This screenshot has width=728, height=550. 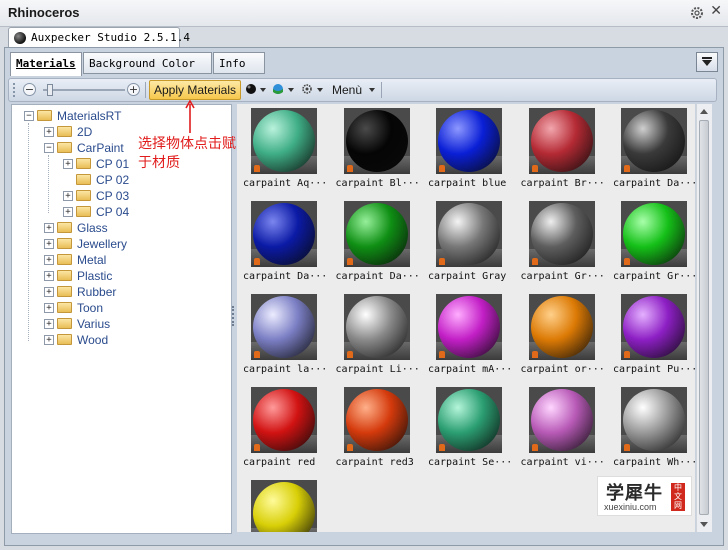 What do you see at coordinates (651, 335) in the screenshot?
I see `material-thumbnail: carpaint Pu···` at bounding box center [651, 335].